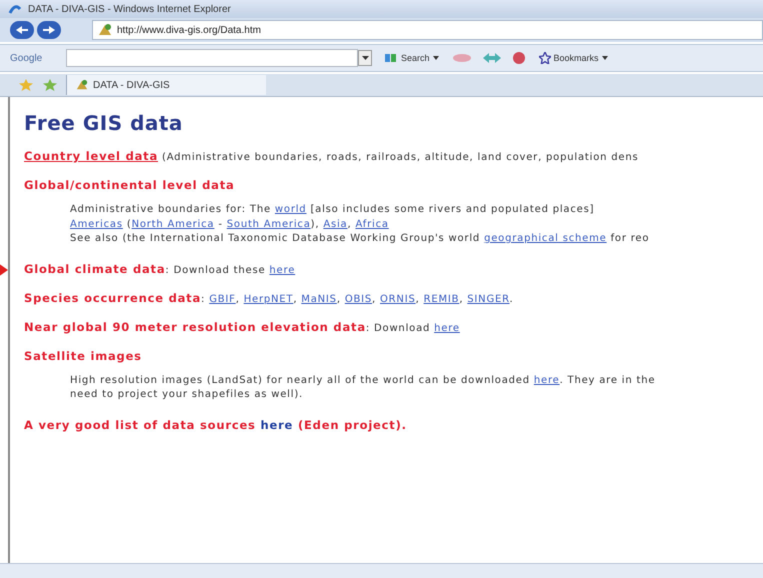 Image resolution: width=763 pixels, height=578 pixels. I want to click on bookmarks-button: Bookmarks, so click(573, 58).